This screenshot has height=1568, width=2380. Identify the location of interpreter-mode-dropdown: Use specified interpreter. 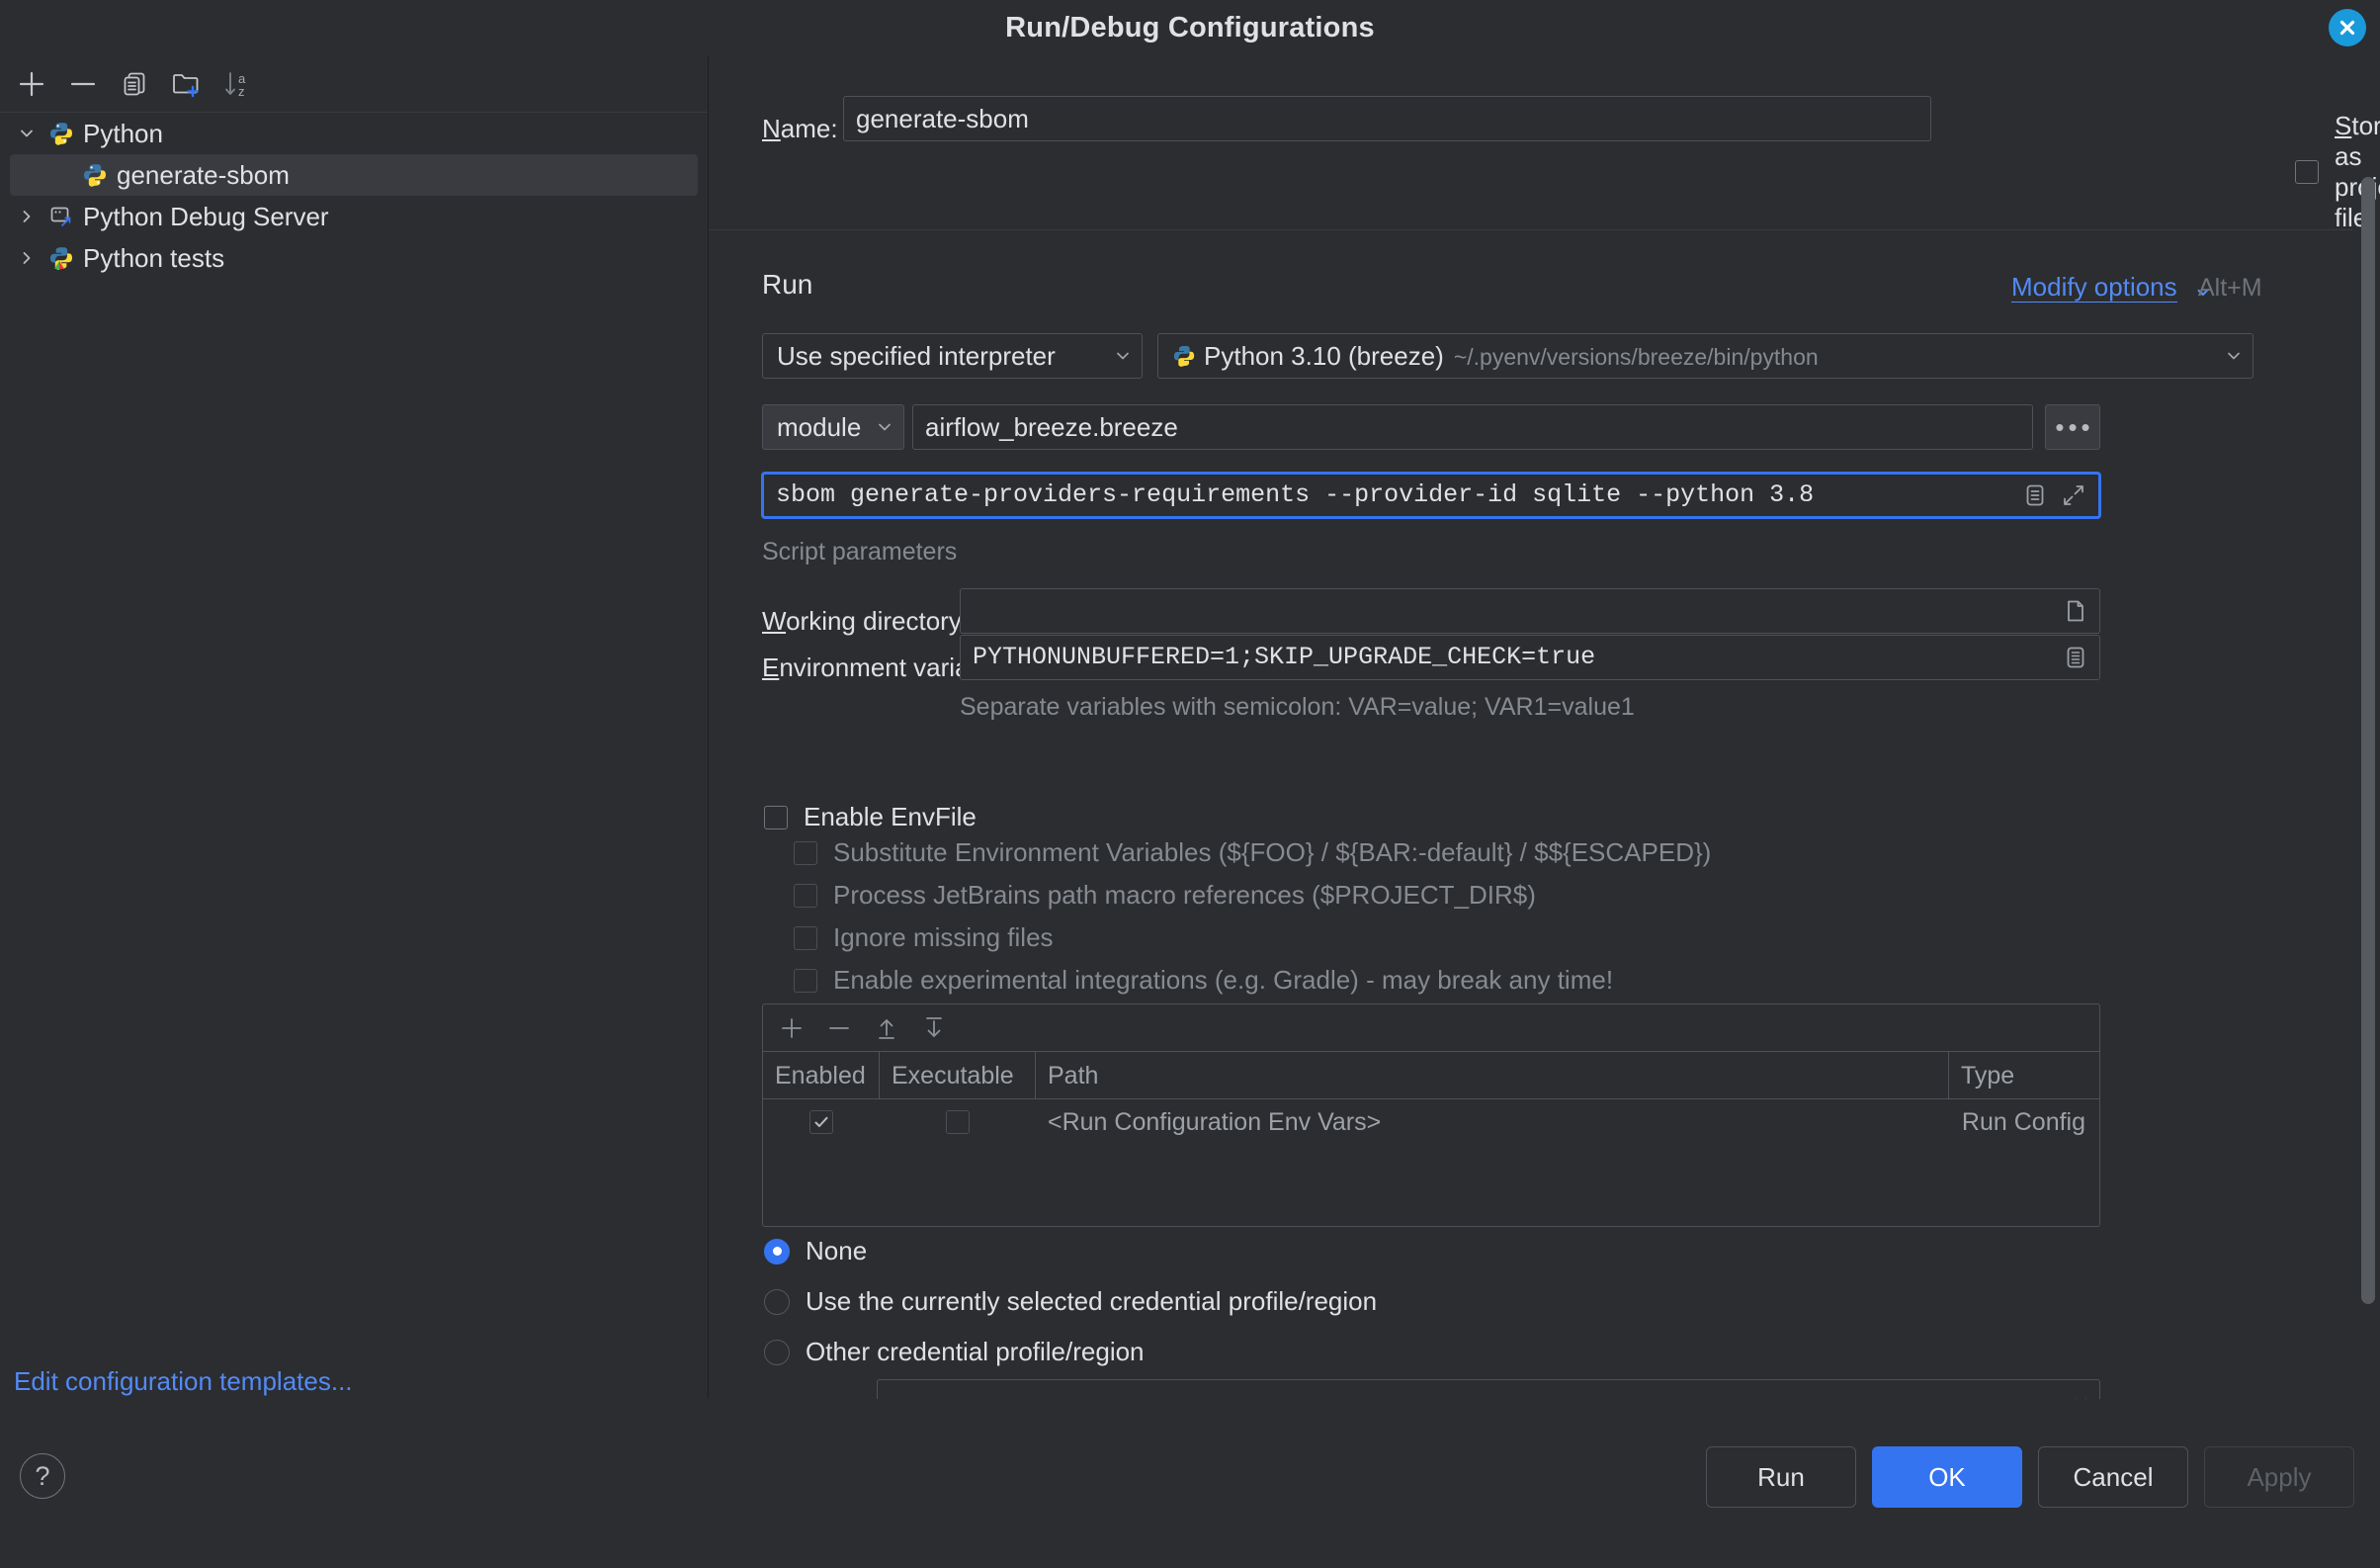
(952, 356).